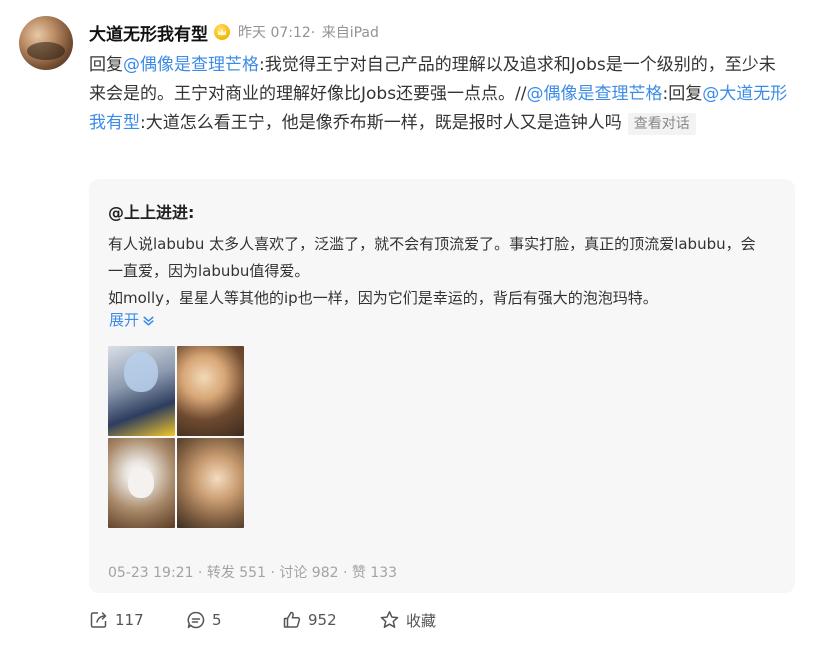  I want to click on vip-crown-icon, so click(222, 32).